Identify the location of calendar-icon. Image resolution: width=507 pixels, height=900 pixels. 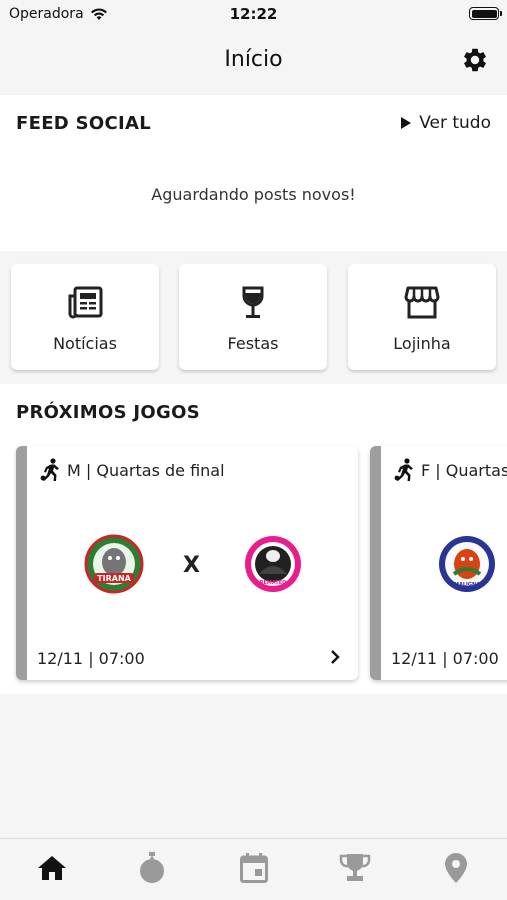
(254, 868).